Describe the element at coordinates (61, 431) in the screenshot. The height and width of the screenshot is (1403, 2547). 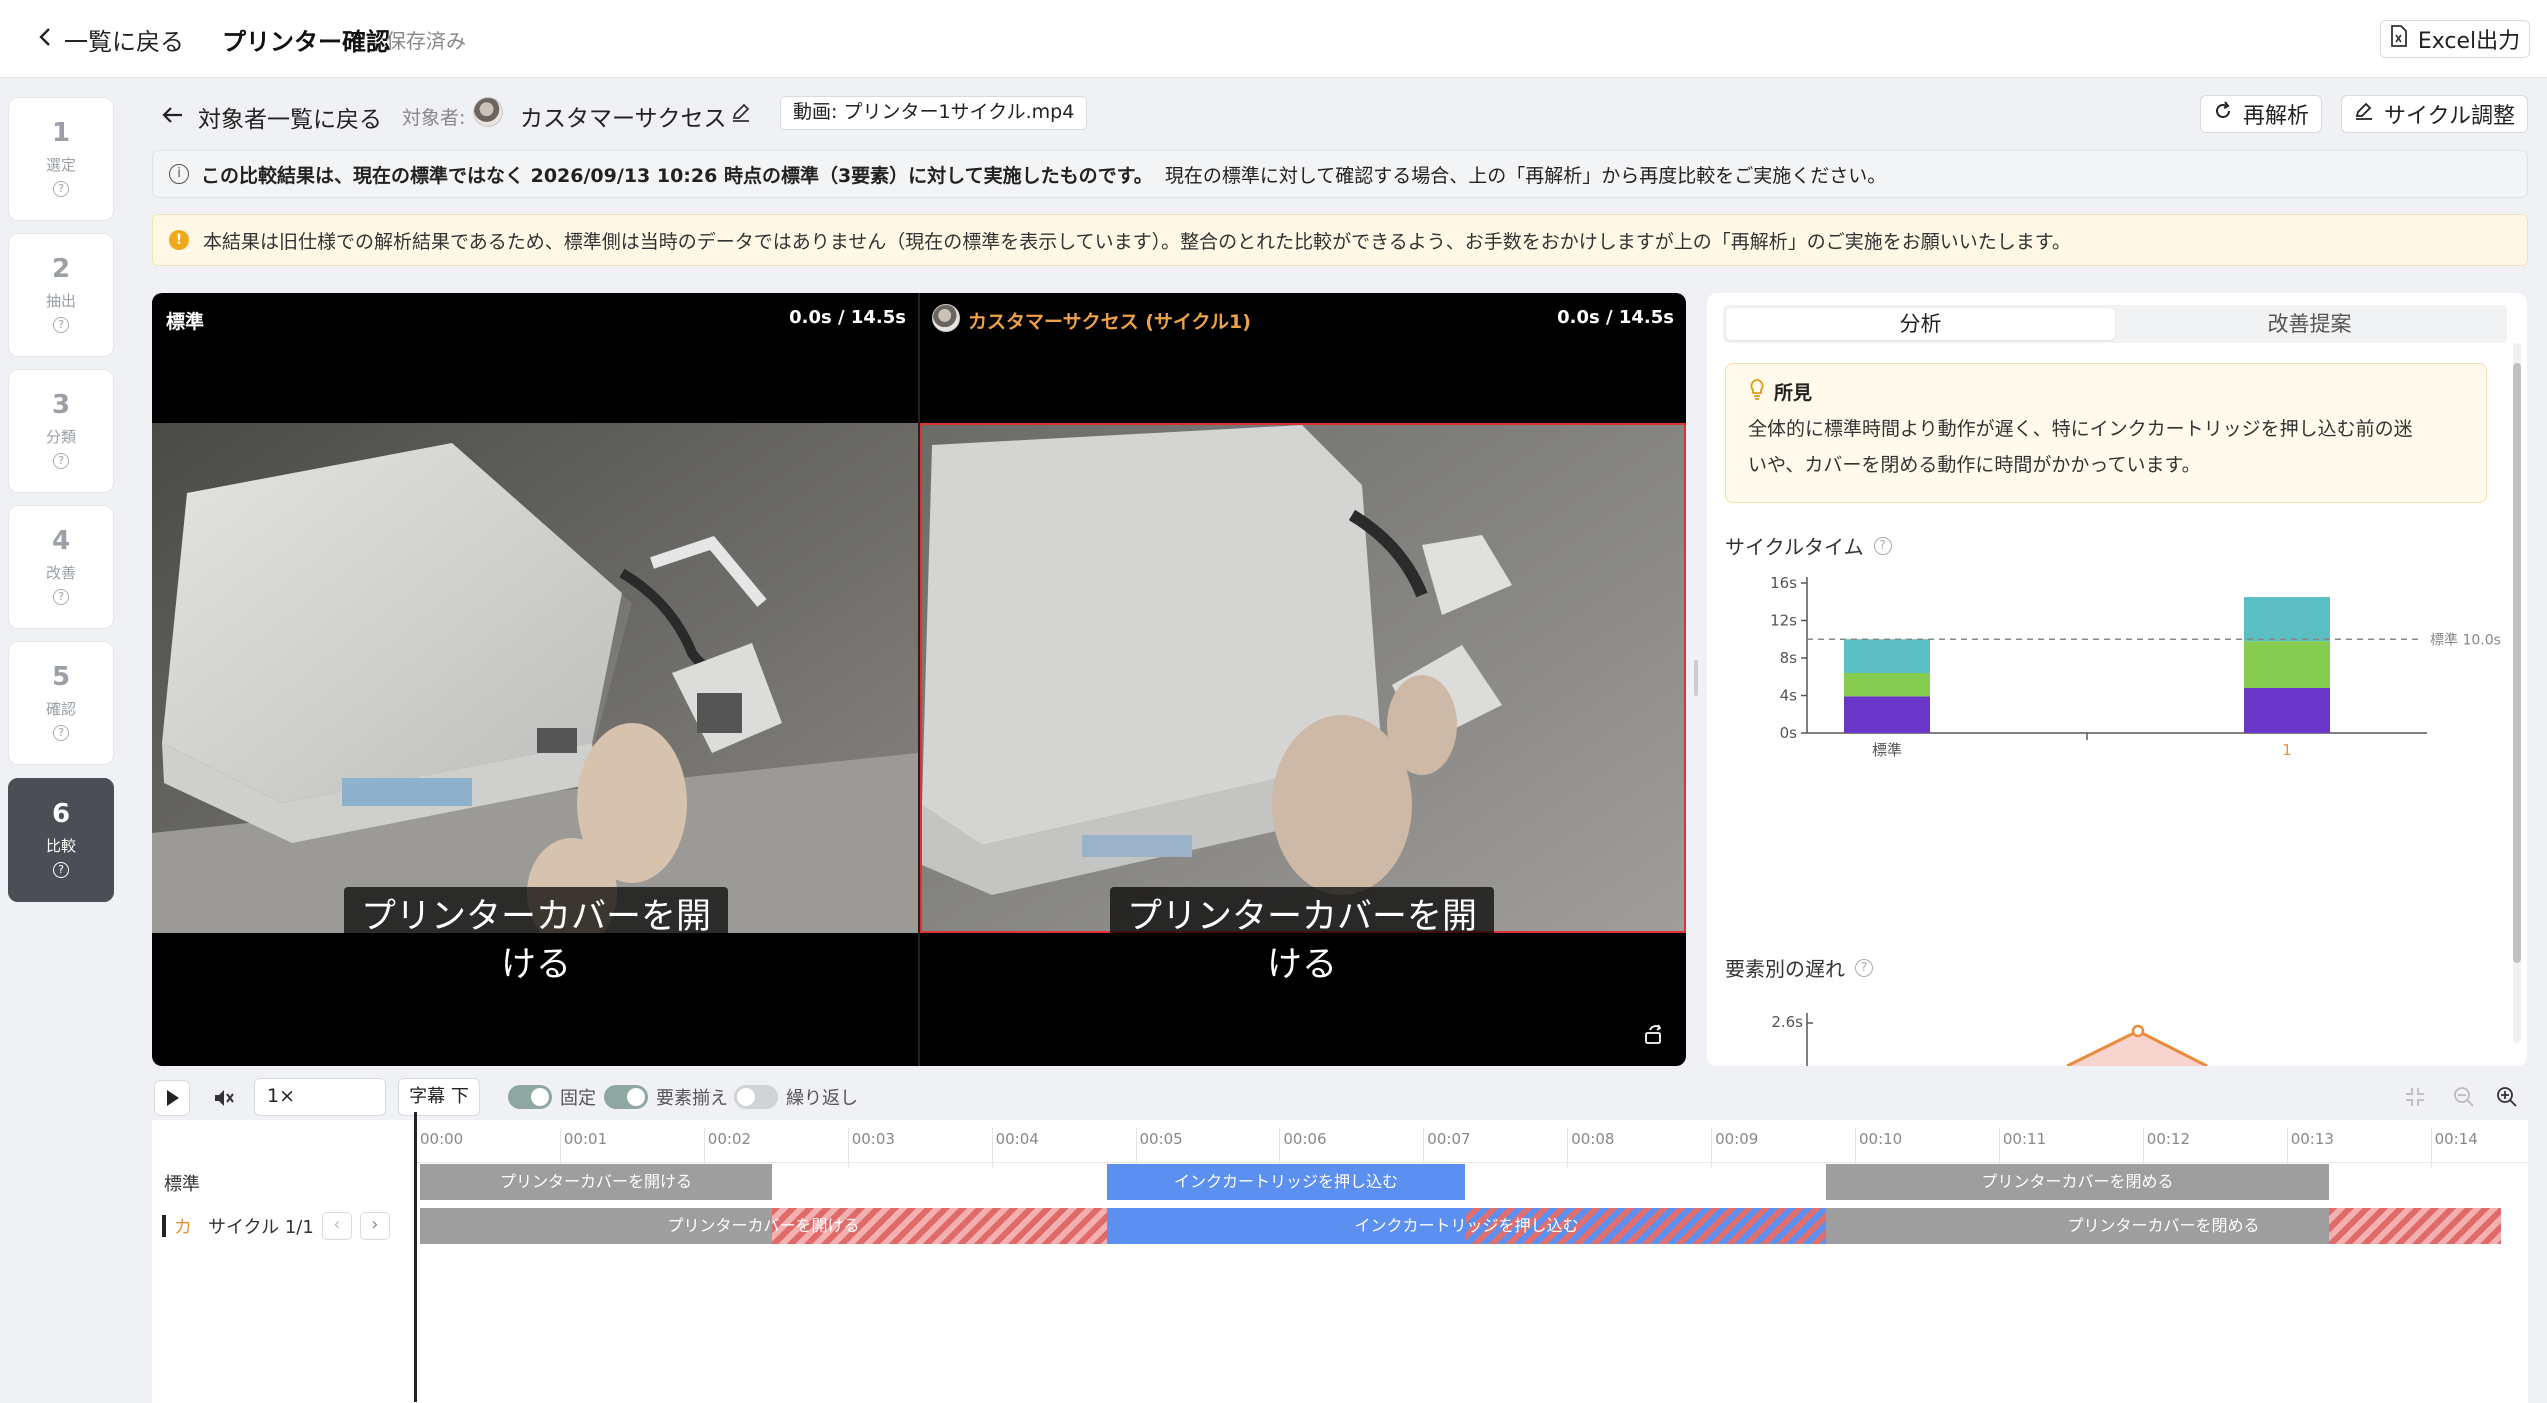
I see `step-3: 3 分類?` at that location.